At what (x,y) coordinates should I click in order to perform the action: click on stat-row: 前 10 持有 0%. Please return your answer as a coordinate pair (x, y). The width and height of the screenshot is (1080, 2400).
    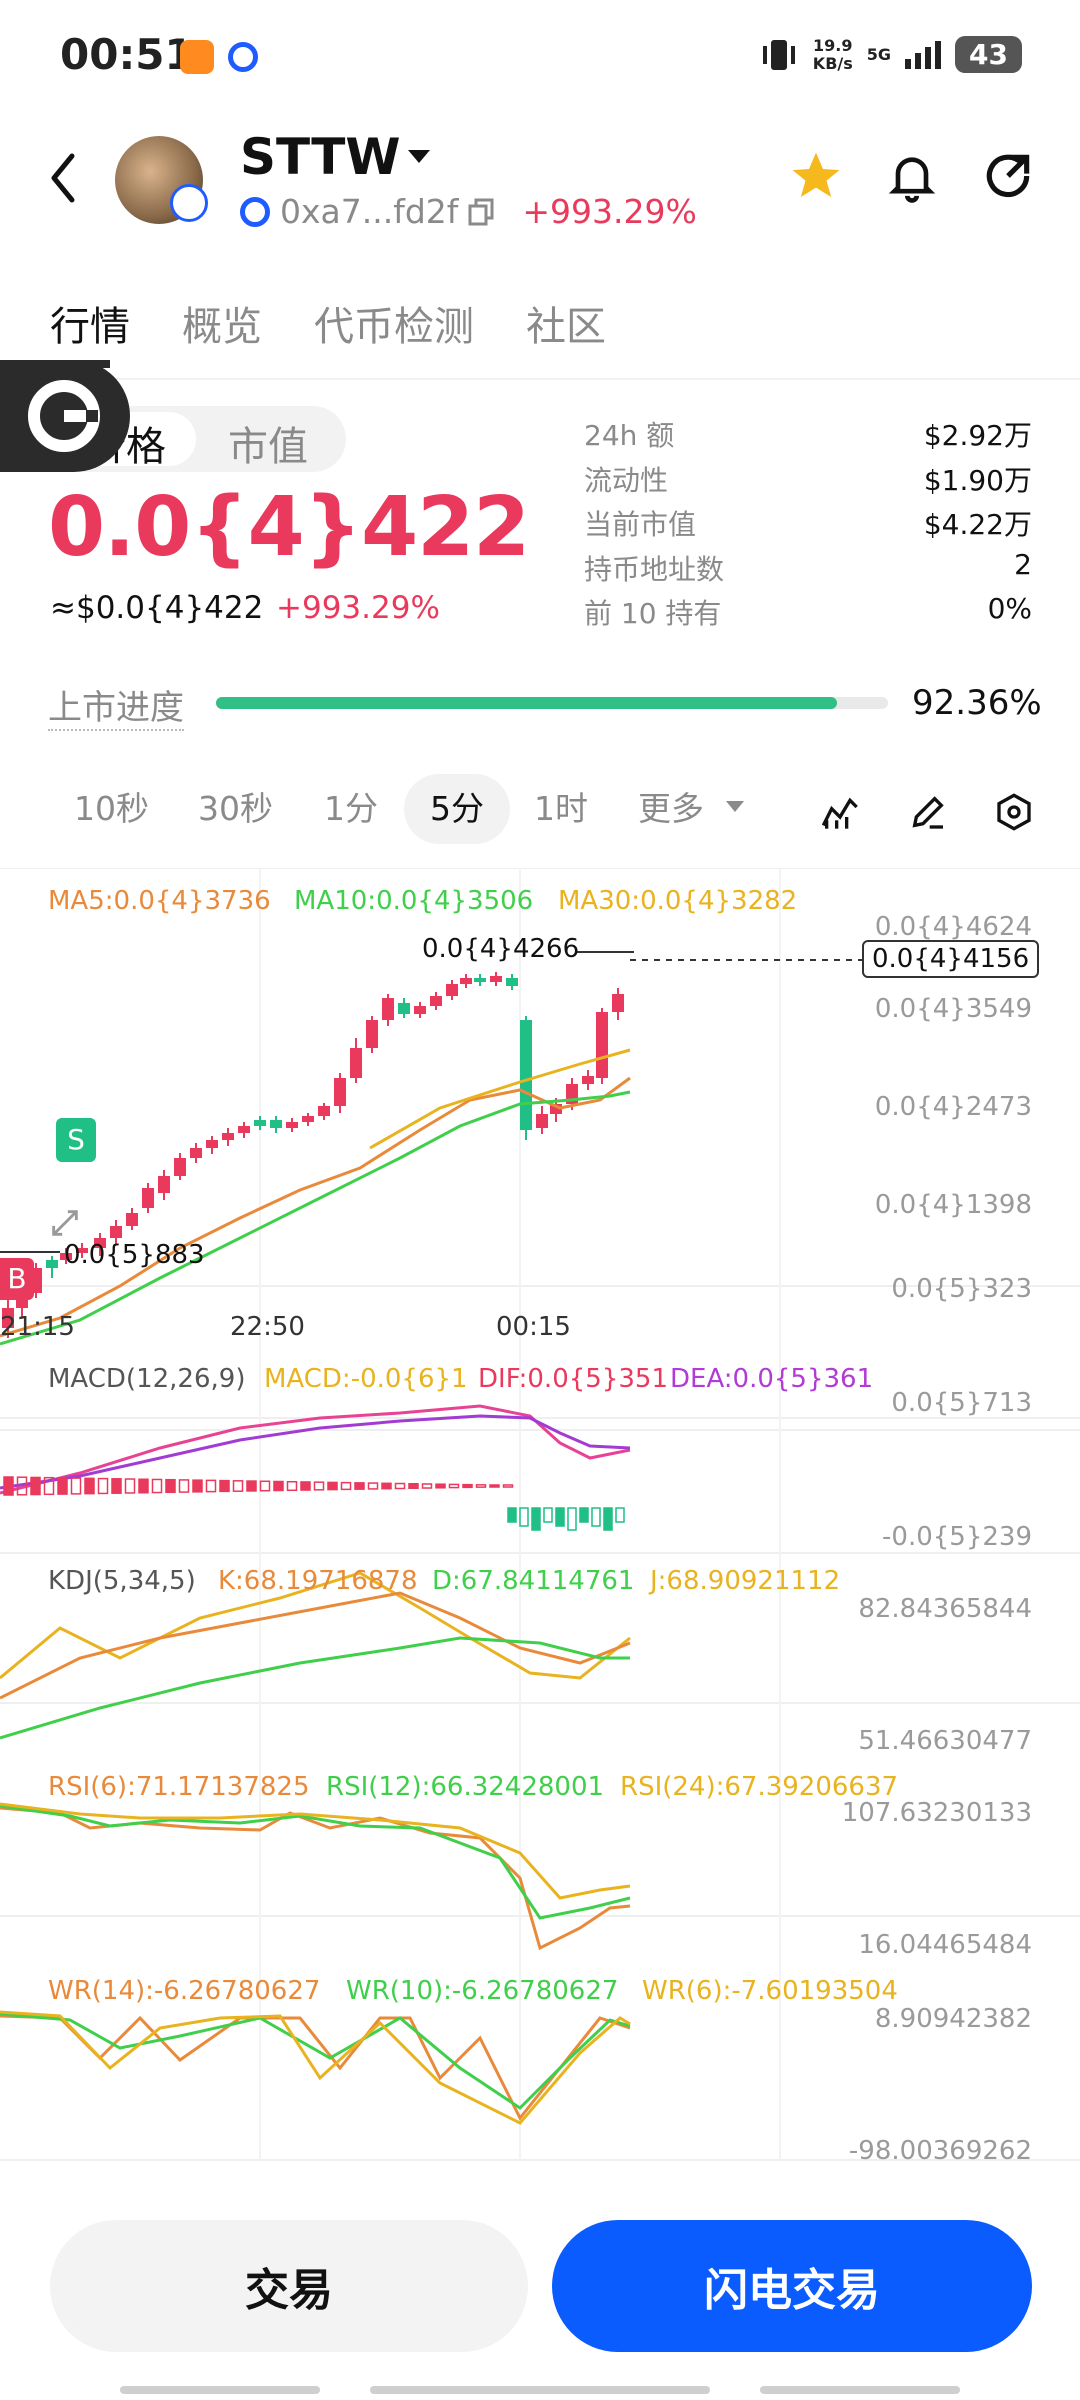
    Looking at the image, I should click on (808, 611).